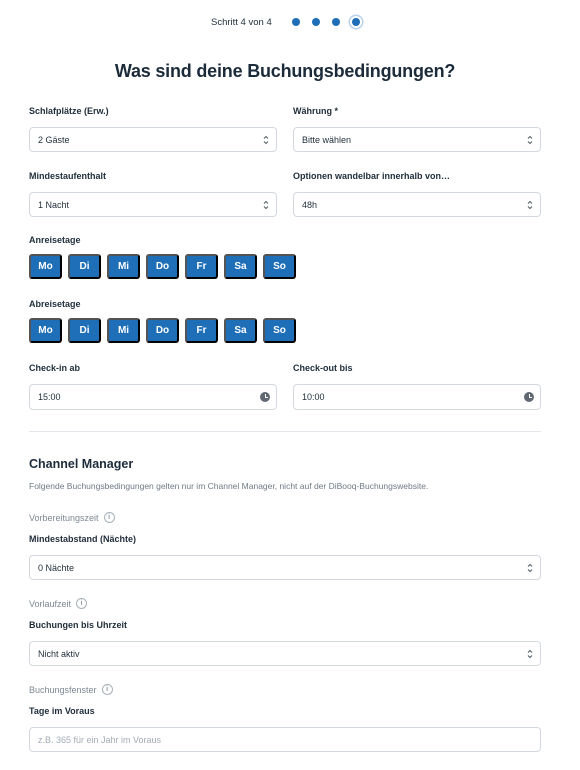  I want to click on vorlaufzeit-heading: Vorlaufzeit i, so click(58, 603).